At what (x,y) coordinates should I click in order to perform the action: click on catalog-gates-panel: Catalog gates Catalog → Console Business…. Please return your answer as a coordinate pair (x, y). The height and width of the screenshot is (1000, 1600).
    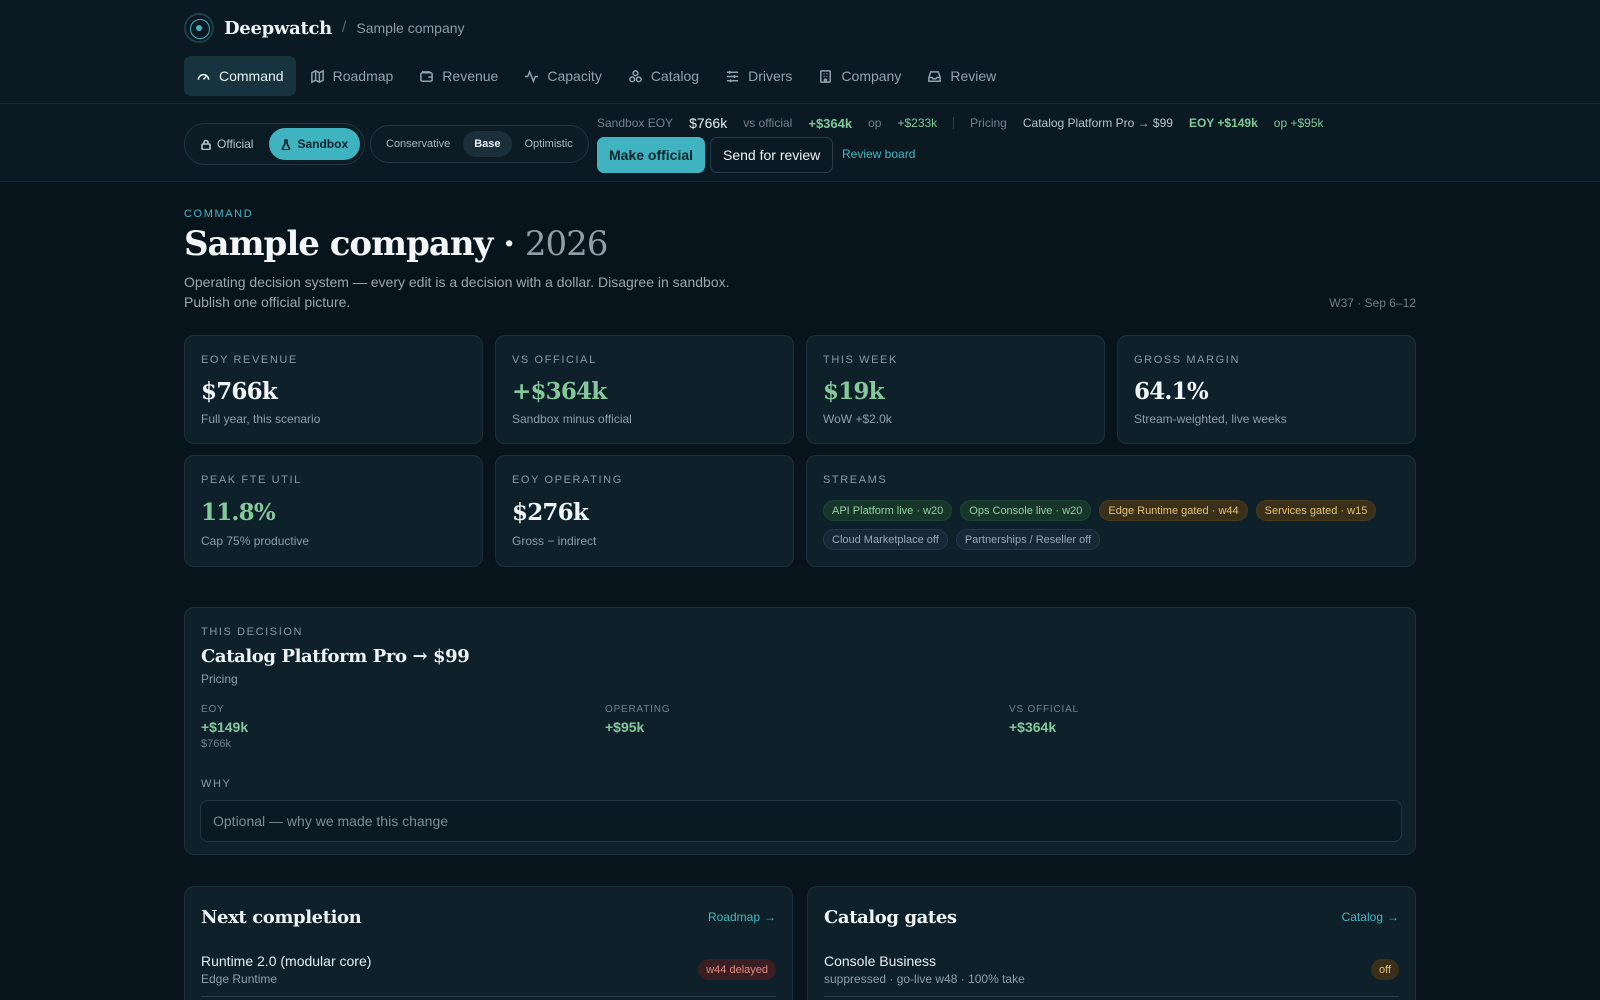
    Looking at the image, I should click on (1111, 943).